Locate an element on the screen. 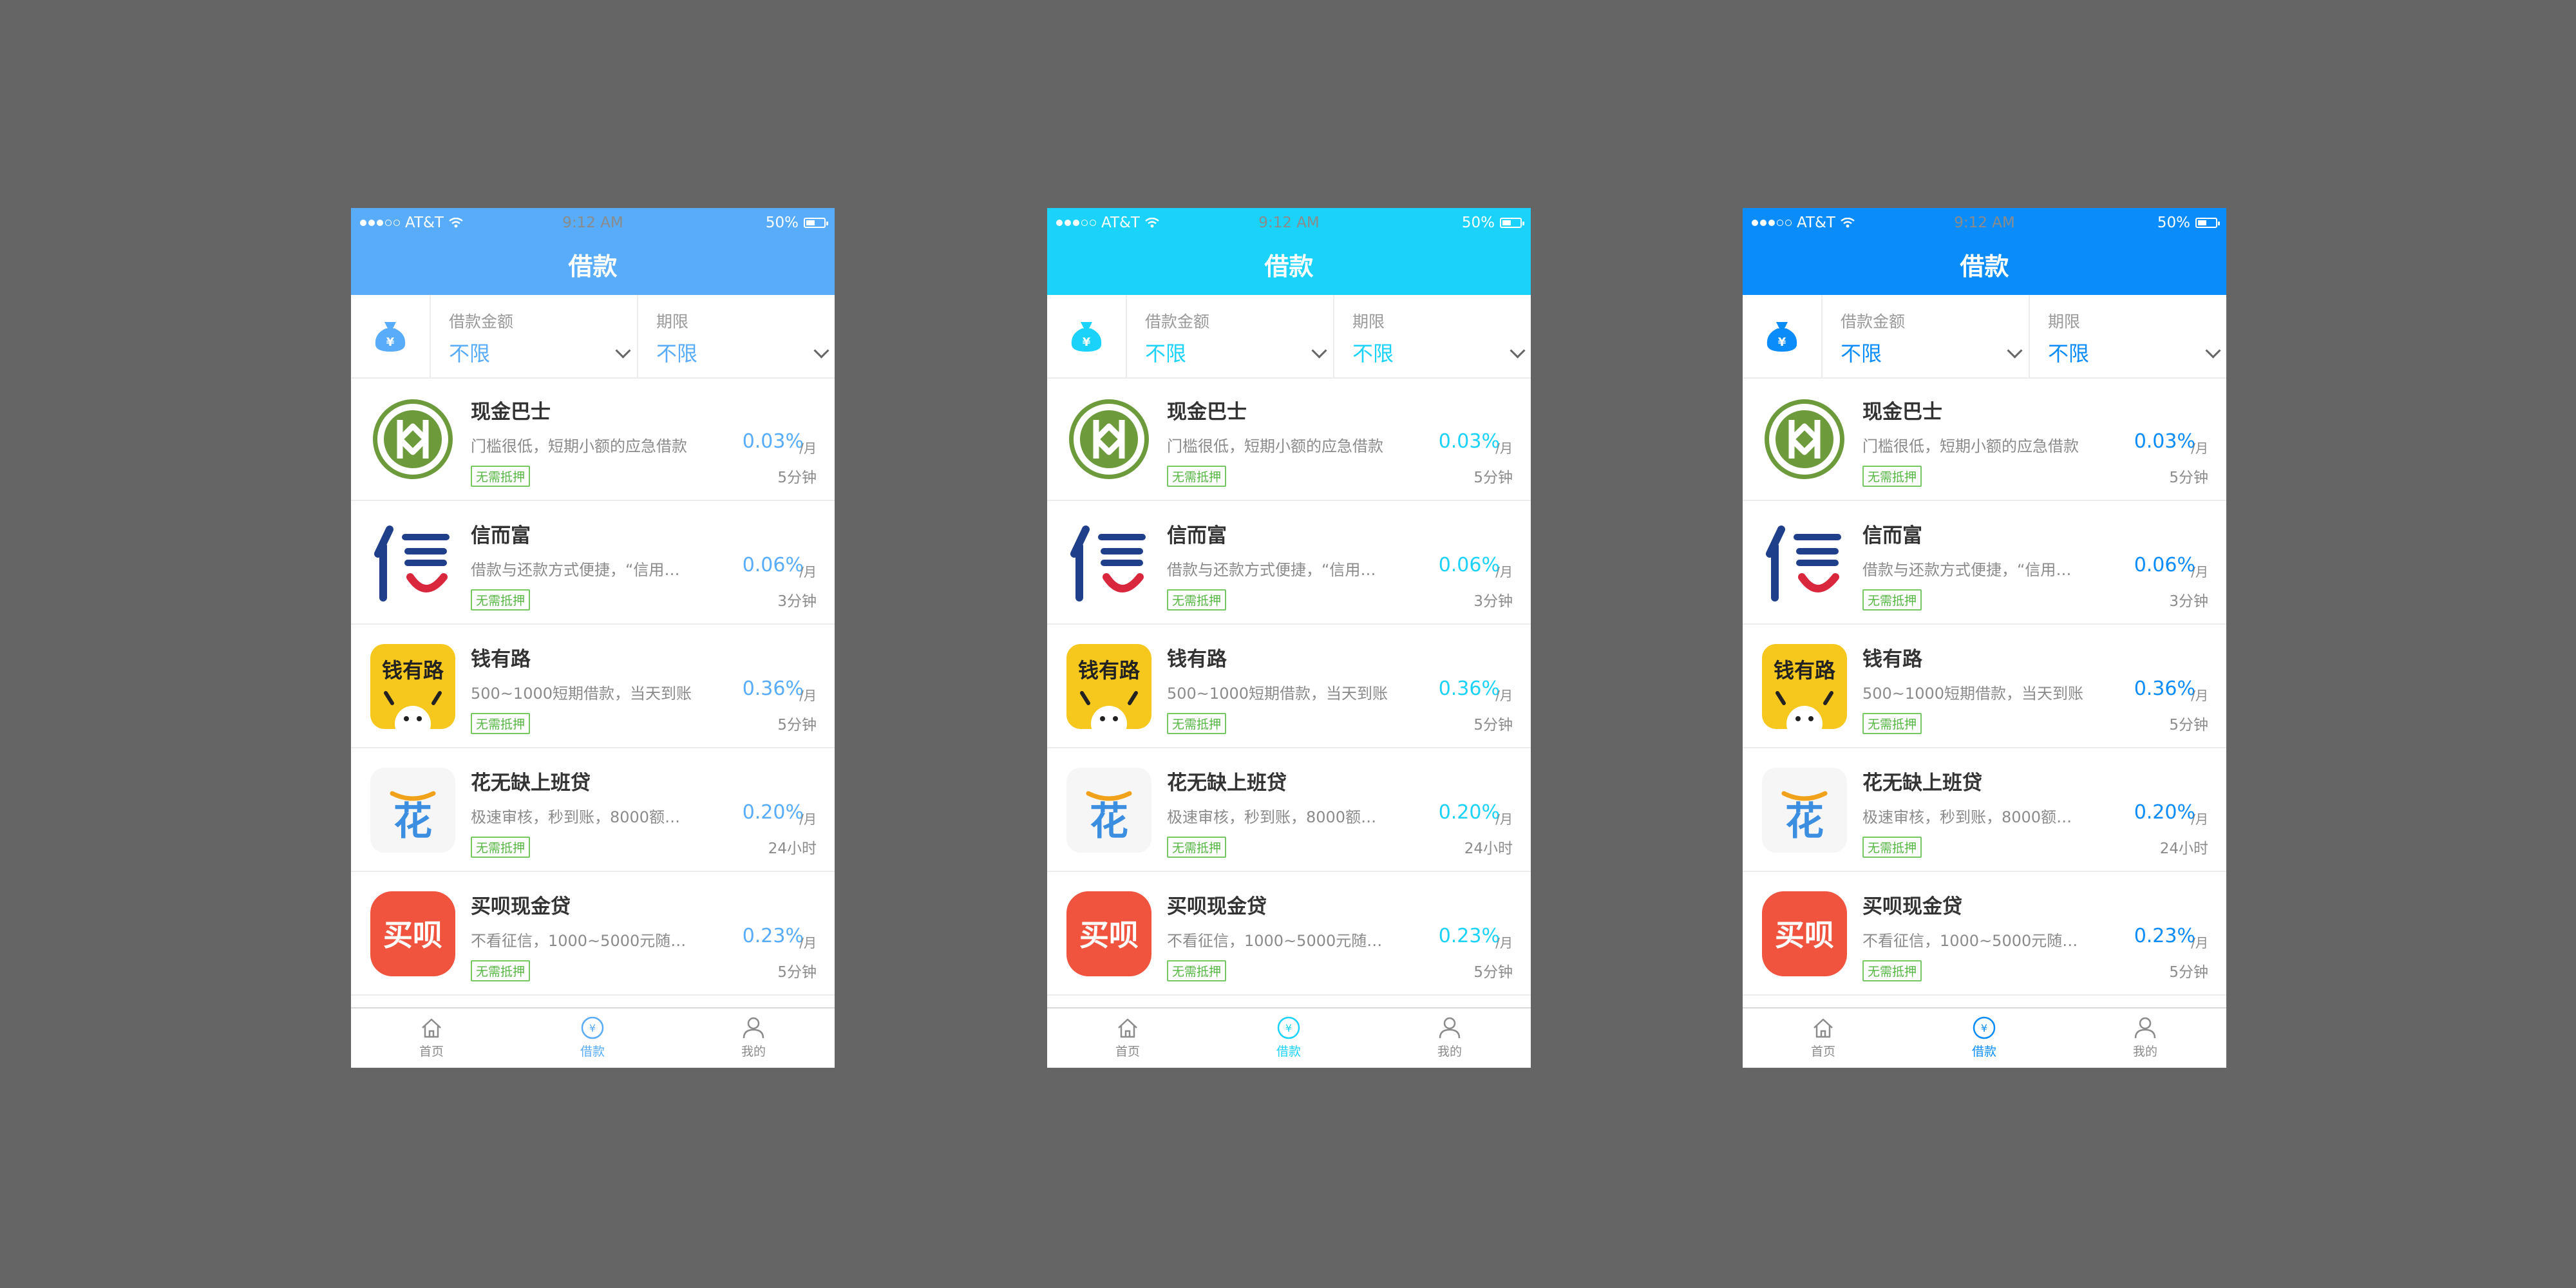 Image resolution: width=2576 pixels, height=1288 pixels. status-time: 9:12 AM is located at coordinates (1985, 223).